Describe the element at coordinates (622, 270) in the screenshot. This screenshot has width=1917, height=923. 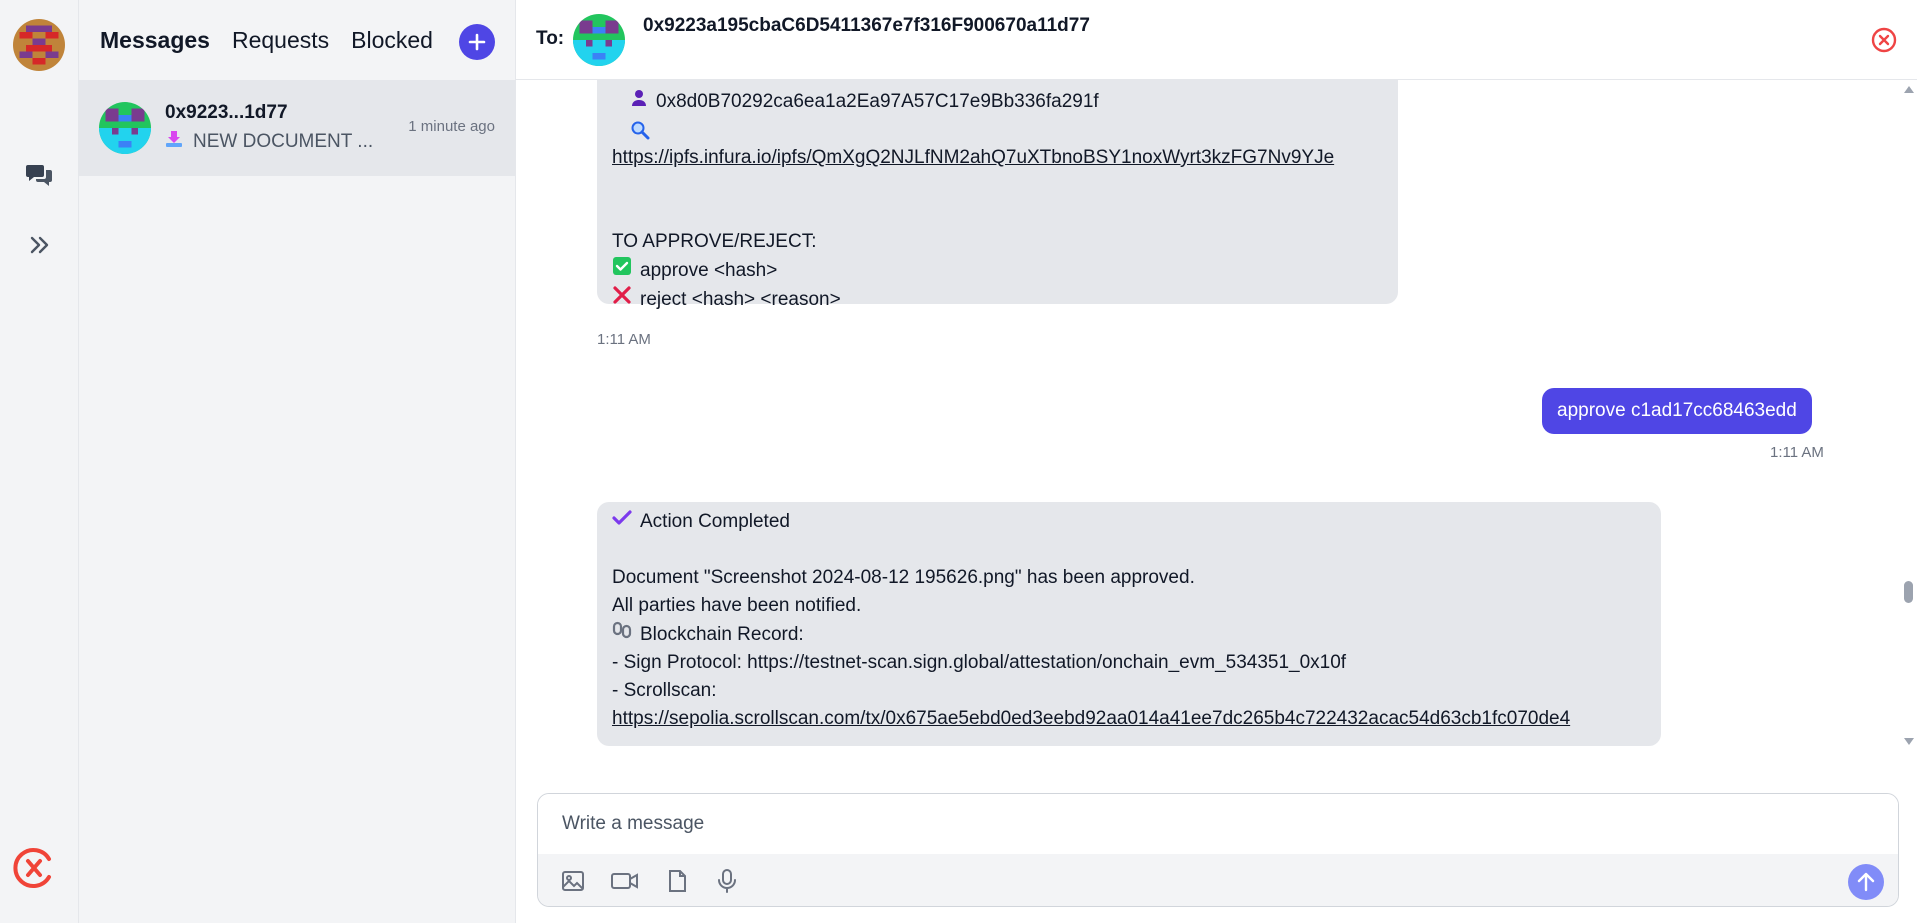
I see `check-box-icon` at that location.